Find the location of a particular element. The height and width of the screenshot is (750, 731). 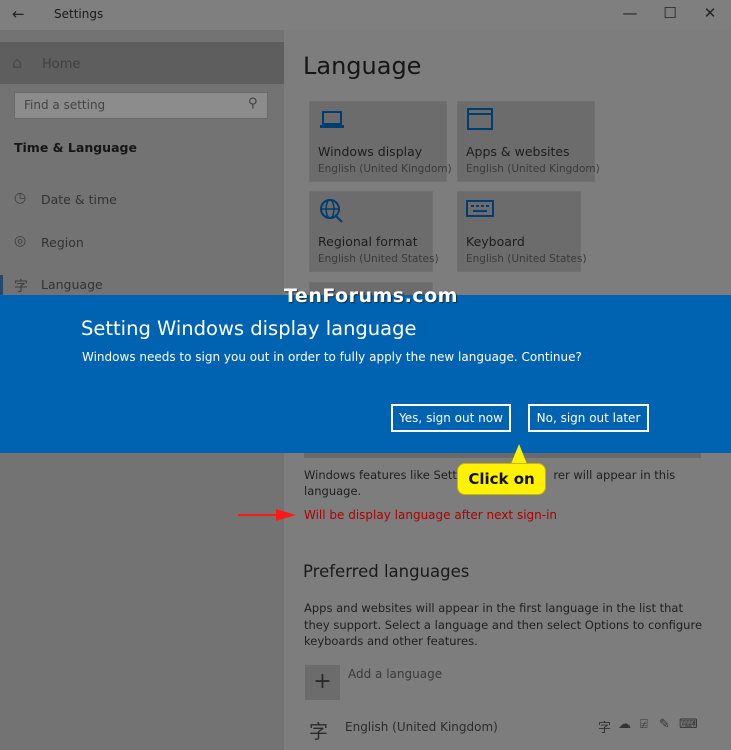

keyboard-icon is located at coordinates (480, 211).